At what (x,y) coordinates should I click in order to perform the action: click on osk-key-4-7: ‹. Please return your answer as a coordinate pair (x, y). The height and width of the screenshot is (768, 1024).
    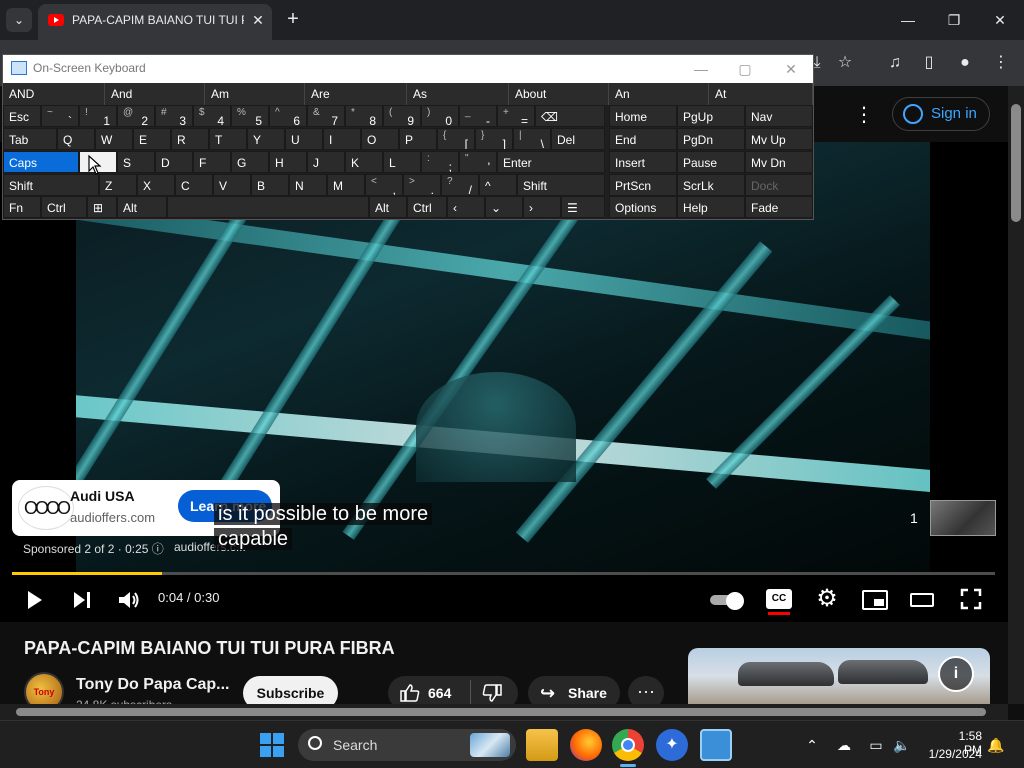
    Looking at the image, I should click on (466, 207).